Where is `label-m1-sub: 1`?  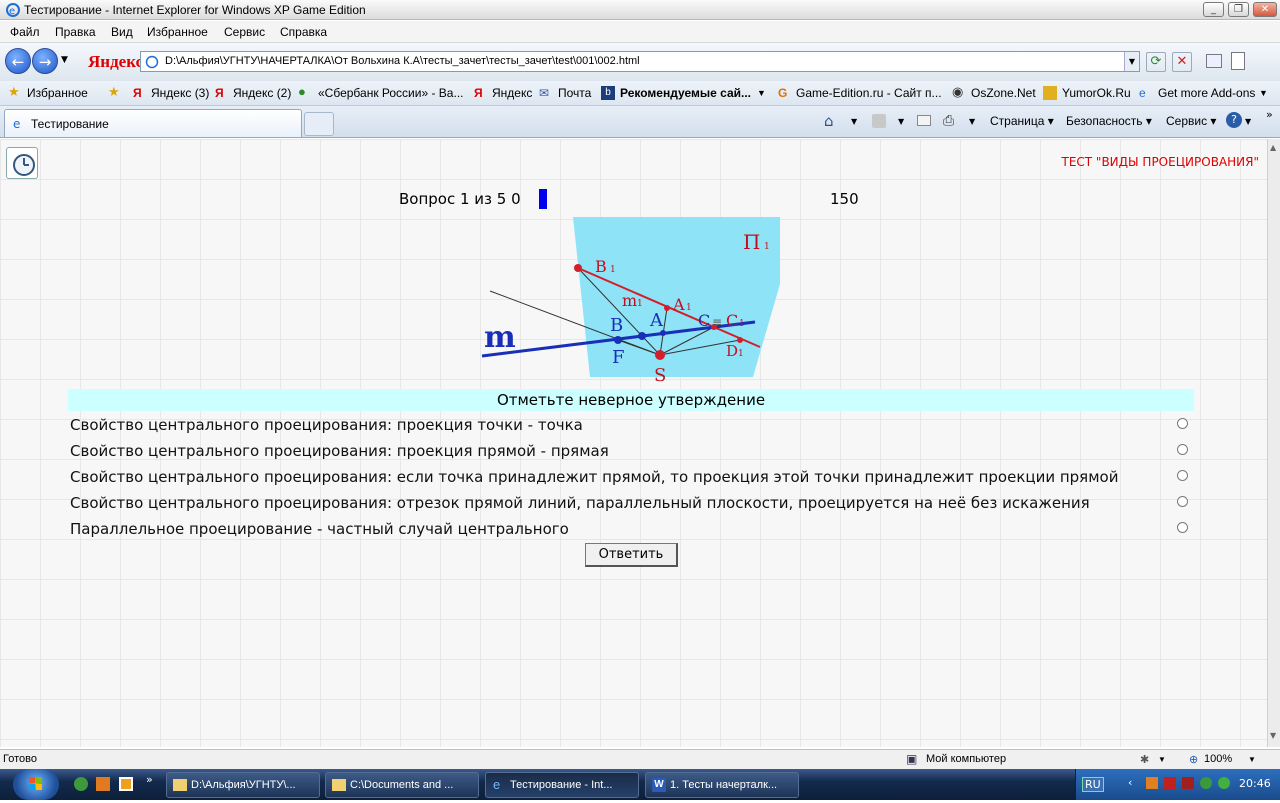 label-m1-sub: 1 is located at coordinates (640, 304).